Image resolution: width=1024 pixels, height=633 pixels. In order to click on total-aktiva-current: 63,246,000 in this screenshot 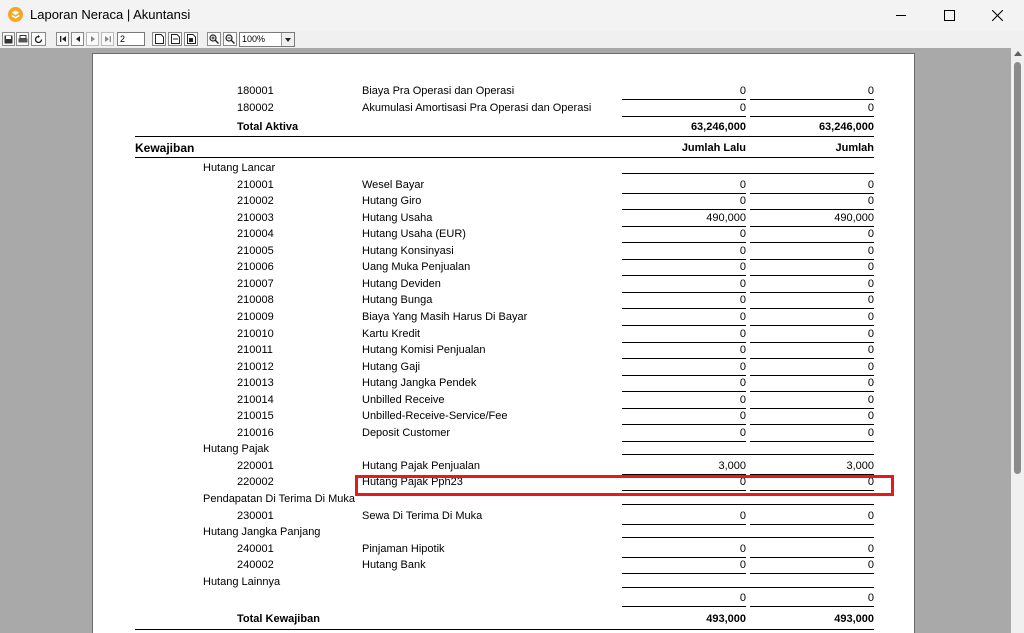, I will do `click(846, 127)`.